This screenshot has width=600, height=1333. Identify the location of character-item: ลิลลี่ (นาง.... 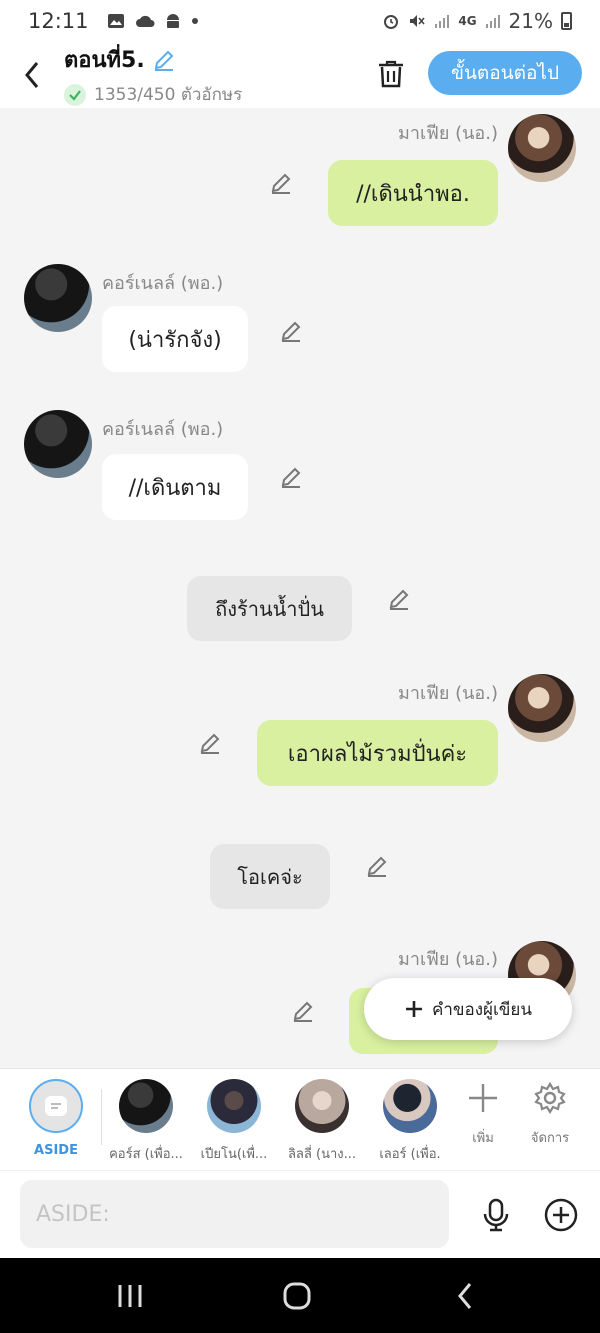
(322, 1121).